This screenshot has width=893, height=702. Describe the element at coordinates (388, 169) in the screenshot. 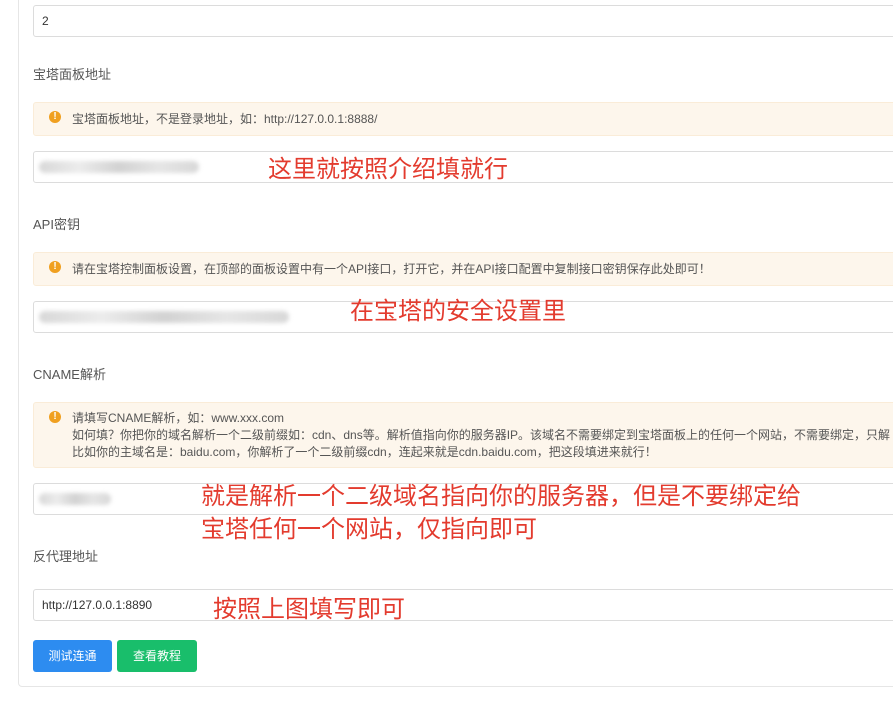

I see `panel-url-annotation: 这里就按照介绍填就行` at that location.